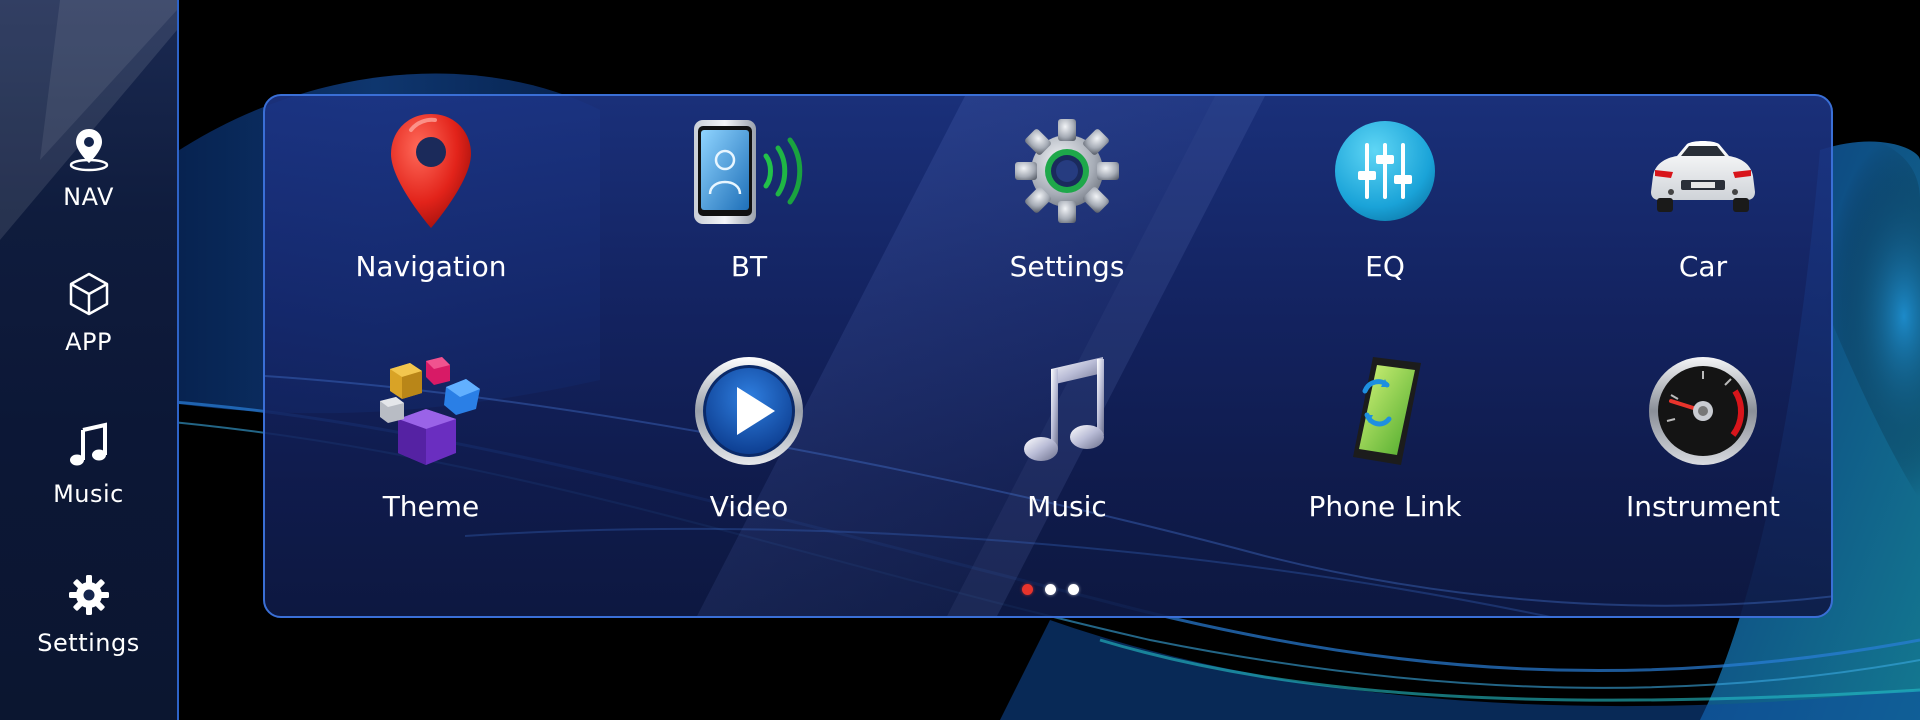 The width and height of the screenshot is (1920, 720). Describe the element at coordinates (88, 342) in the screenshot. I see `sidebar-item-label: APP` at that location.